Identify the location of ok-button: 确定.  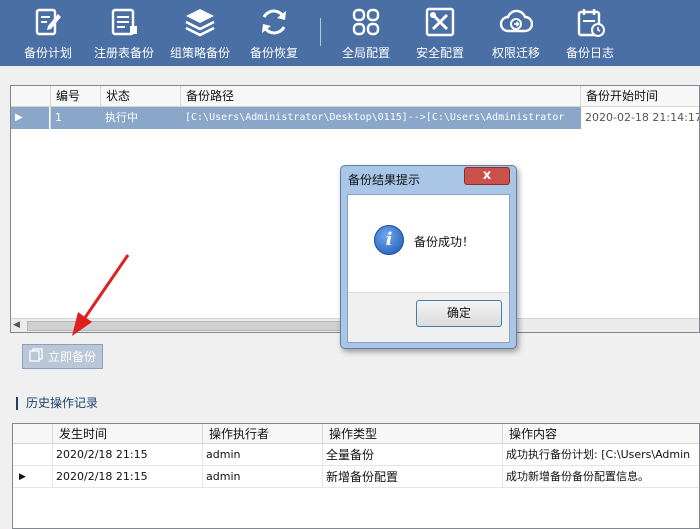
(459, 313).